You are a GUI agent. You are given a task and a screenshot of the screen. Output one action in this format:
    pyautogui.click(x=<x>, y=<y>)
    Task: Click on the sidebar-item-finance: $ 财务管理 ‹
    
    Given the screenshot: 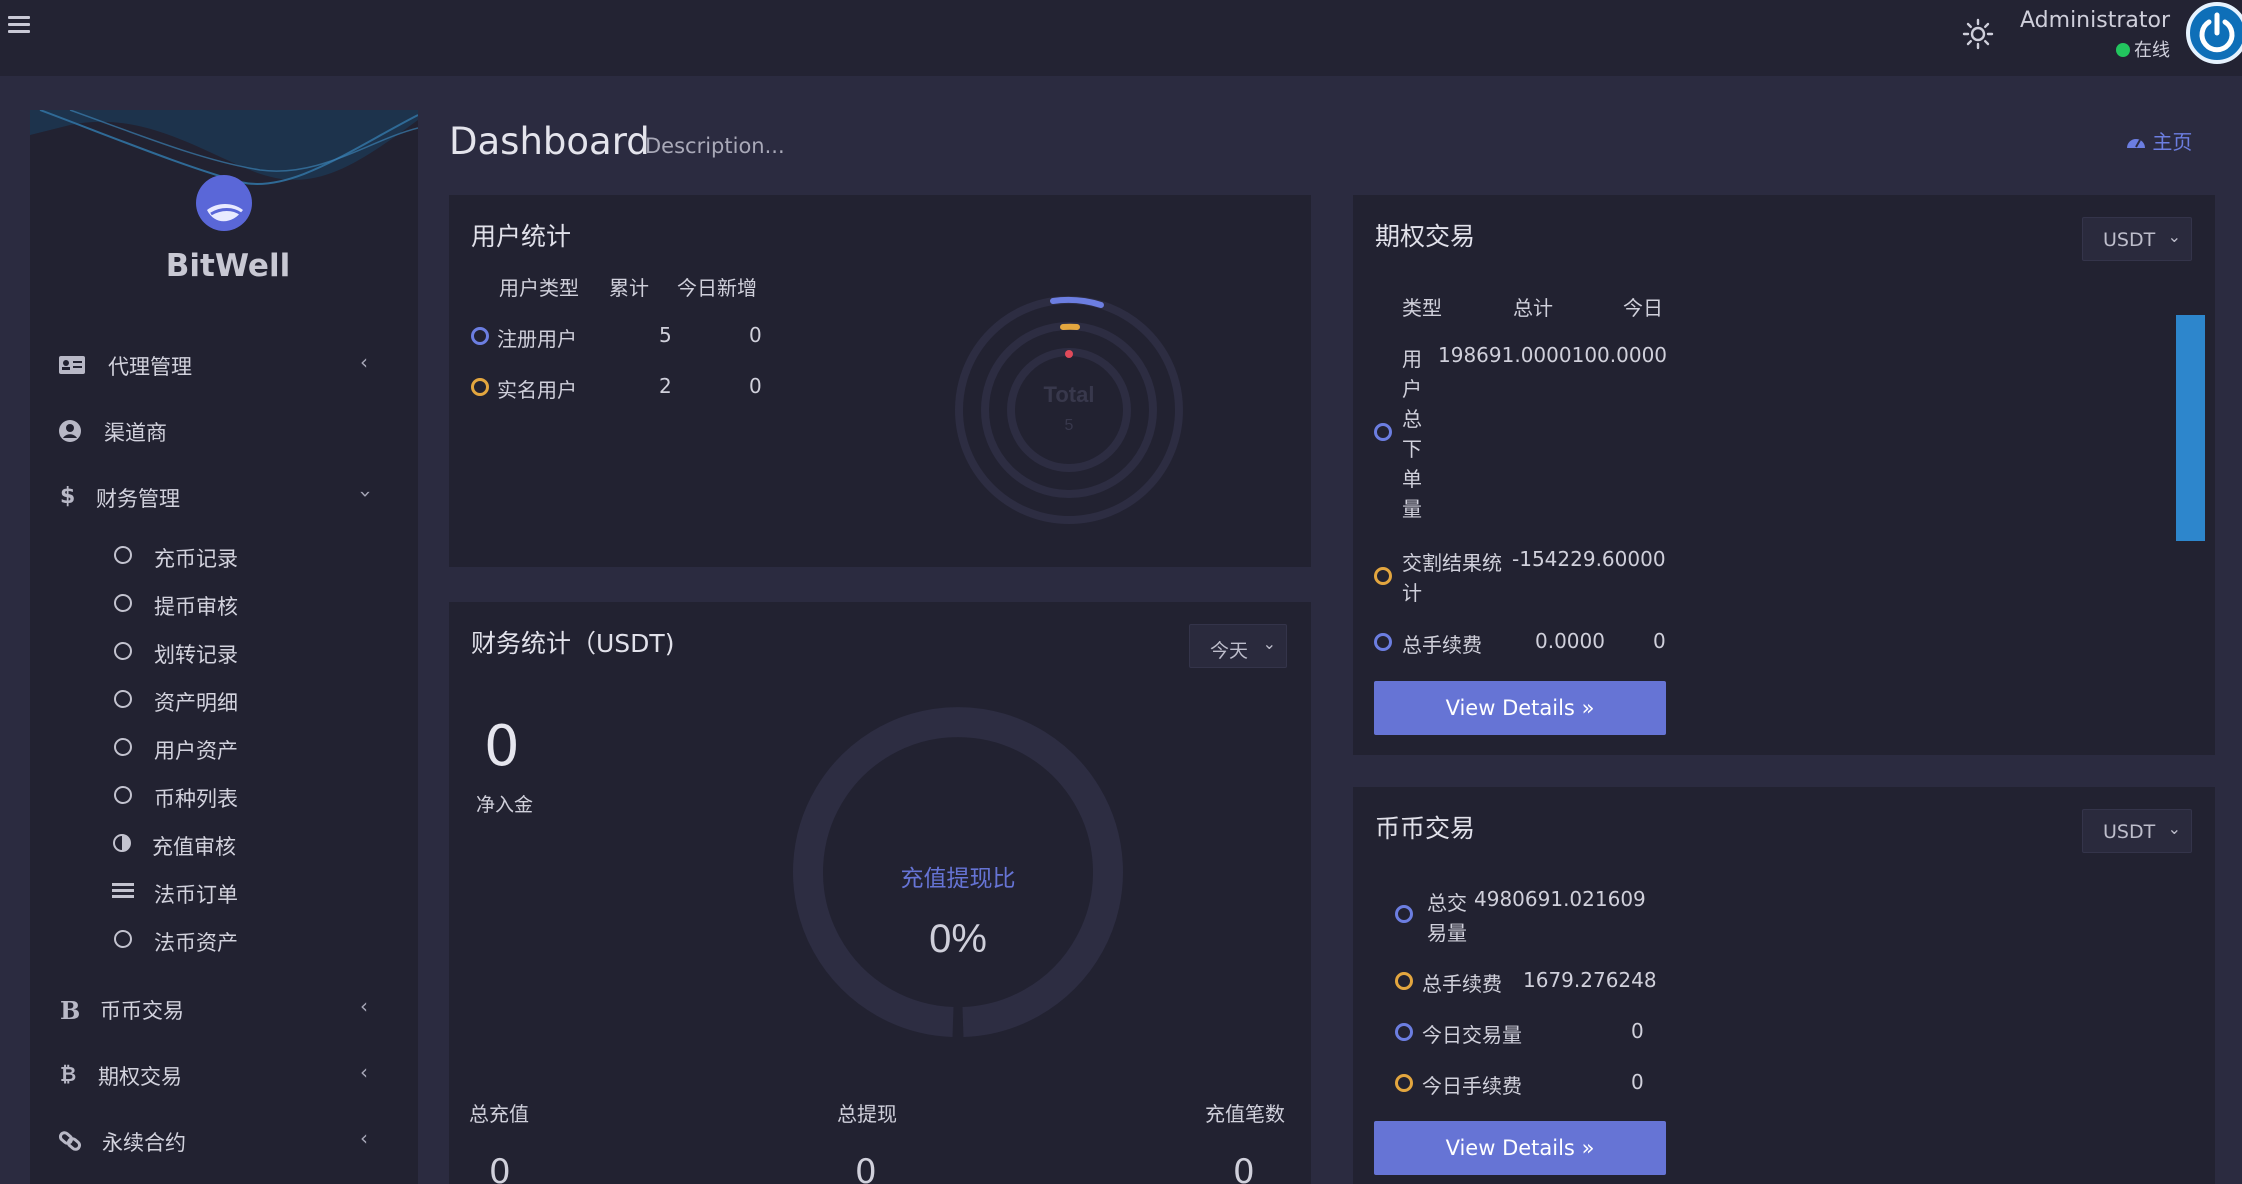 What is the action you would take?
    pyautogui.click(x=224, y=497)
    